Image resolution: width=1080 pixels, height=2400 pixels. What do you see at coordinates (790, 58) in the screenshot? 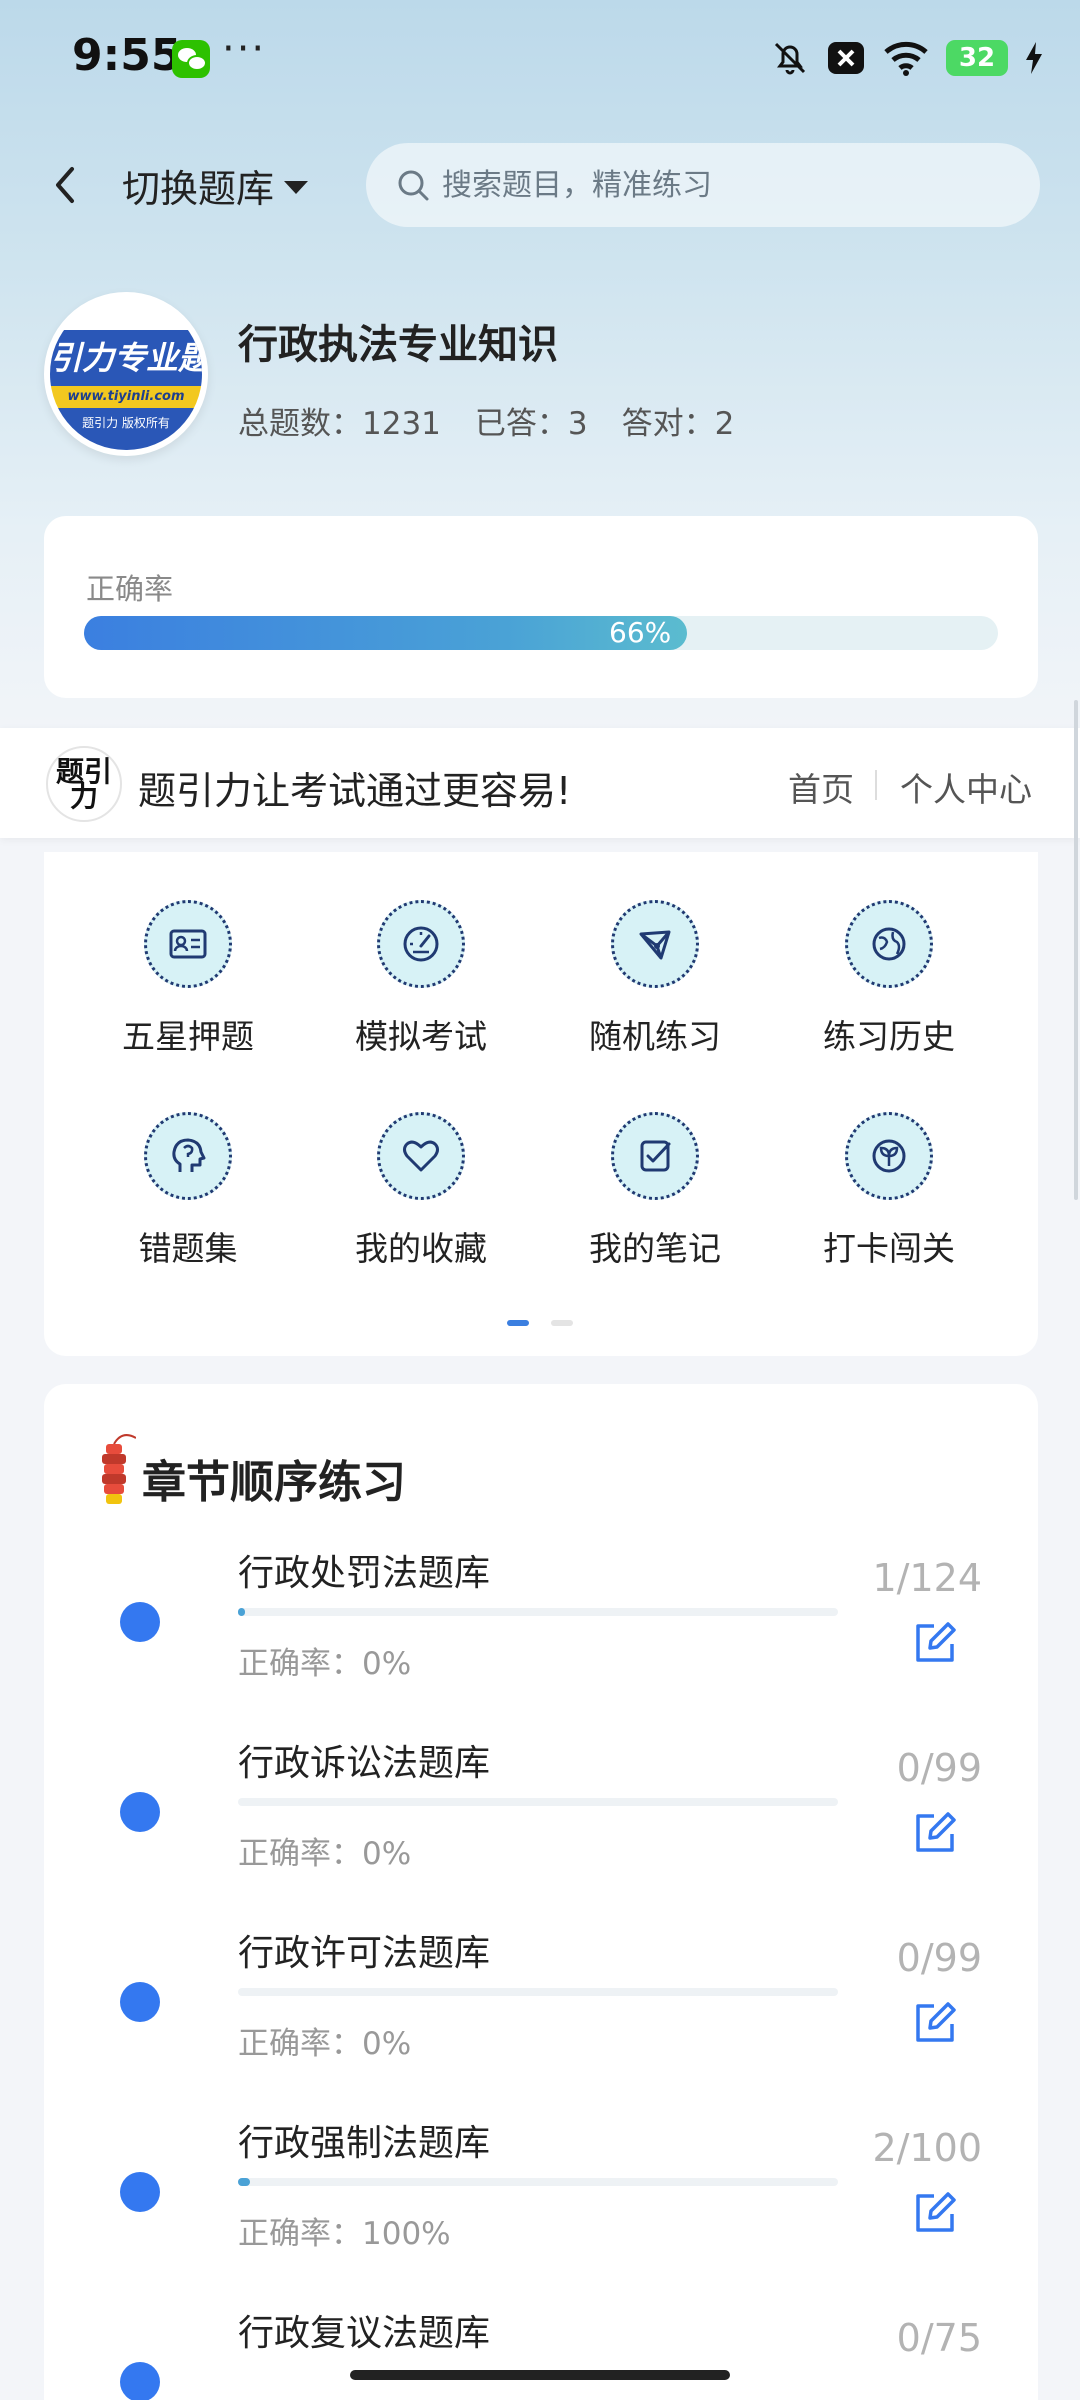
I see `bell-muted-icon` at bounding box center [790, 58].